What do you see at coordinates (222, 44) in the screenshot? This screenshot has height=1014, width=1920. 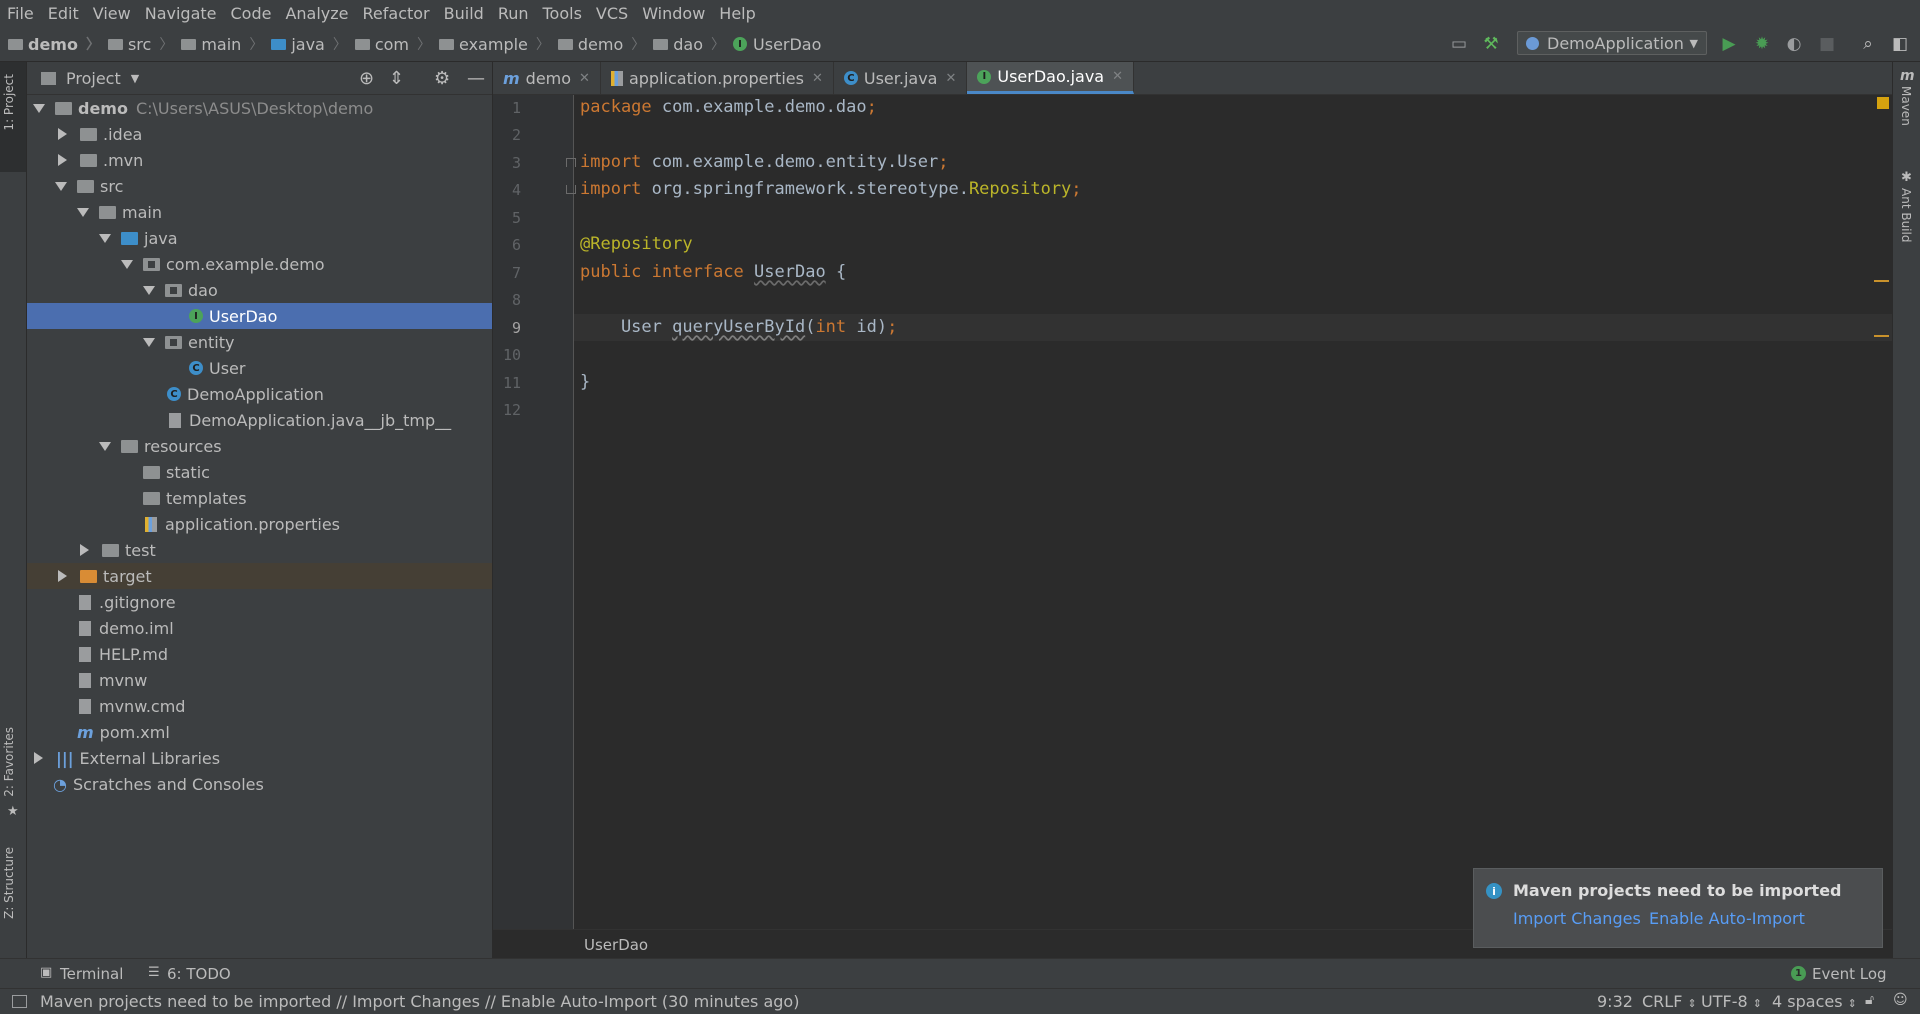 I see `crumb-main: main 〉` at bounding box center [222, 44].